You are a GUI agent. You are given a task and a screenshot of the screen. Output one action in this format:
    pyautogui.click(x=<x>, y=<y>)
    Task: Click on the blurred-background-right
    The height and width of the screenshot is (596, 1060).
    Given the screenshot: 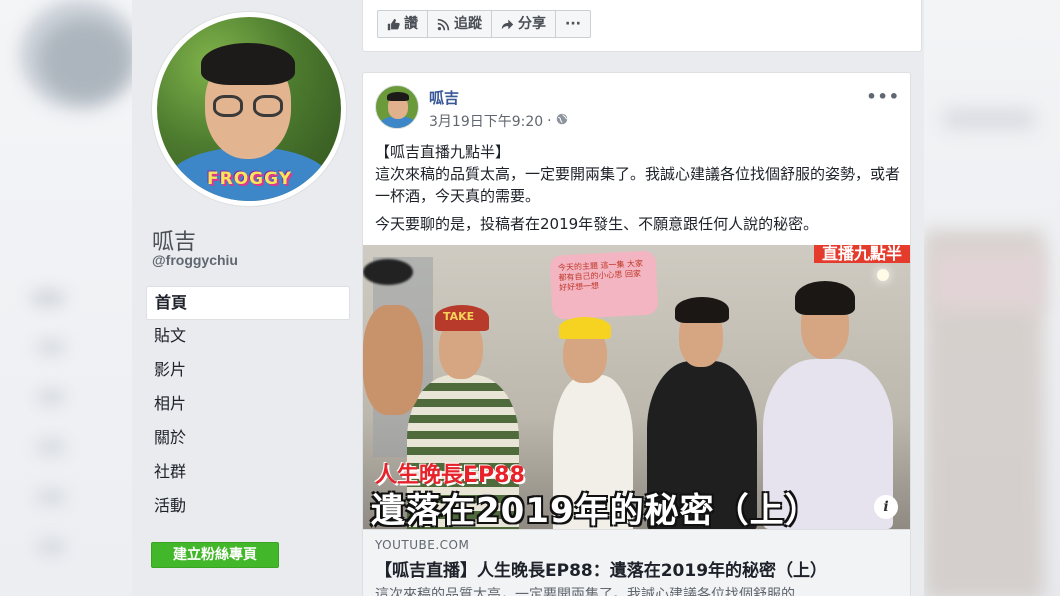 What is the action you would take?
    pyautogui.click(x=992, y=298)
    